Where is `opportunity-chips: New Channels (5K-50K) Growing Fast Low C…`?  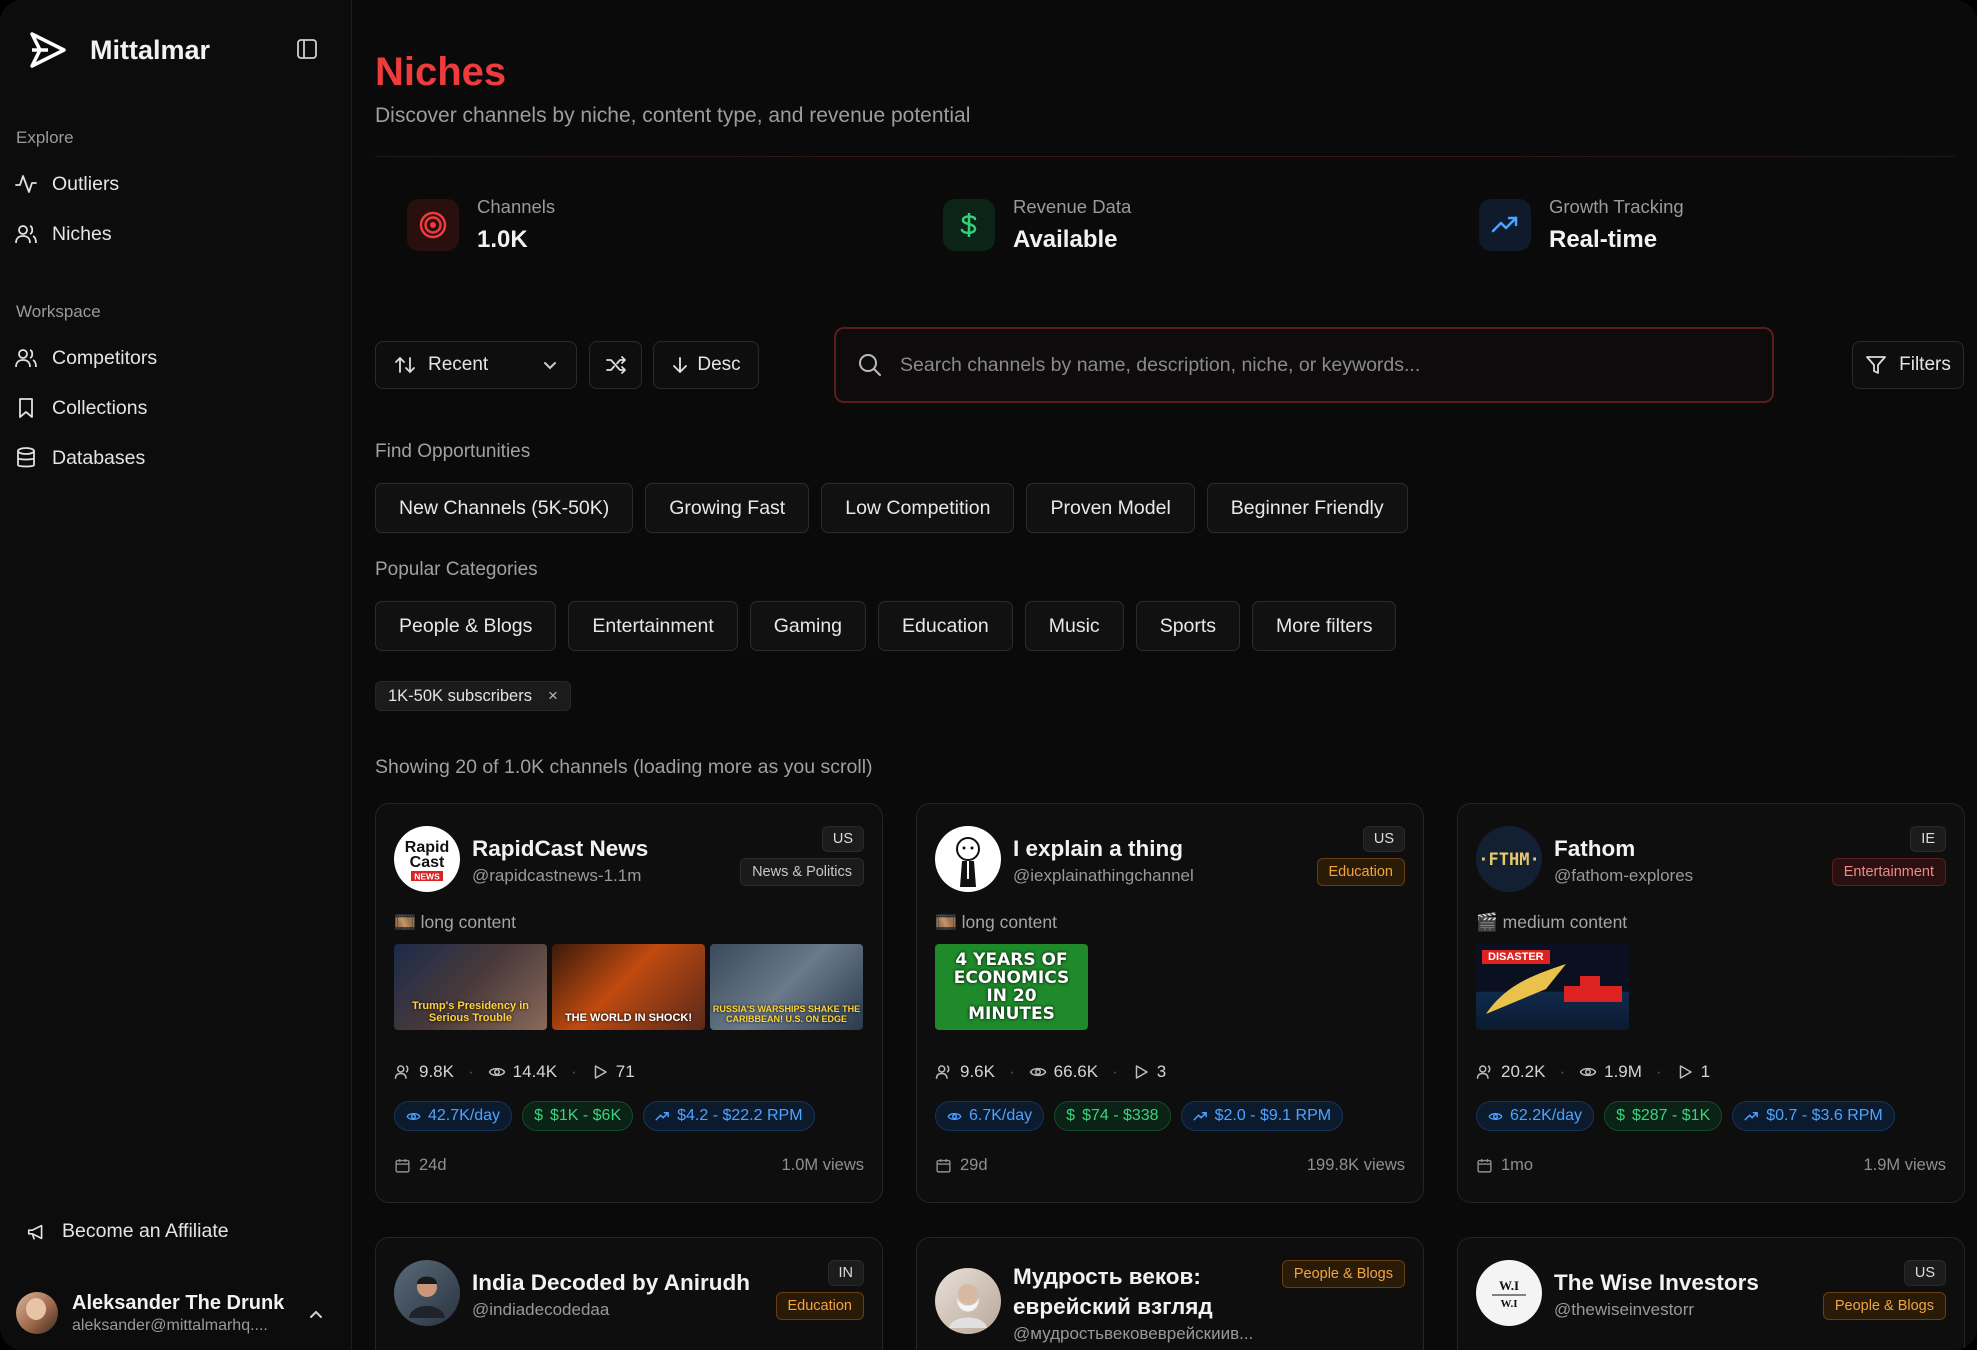
opportunity-chips: New Channels (5K-50K) Growing Fast Low C… is located at coordinates (891, 508).